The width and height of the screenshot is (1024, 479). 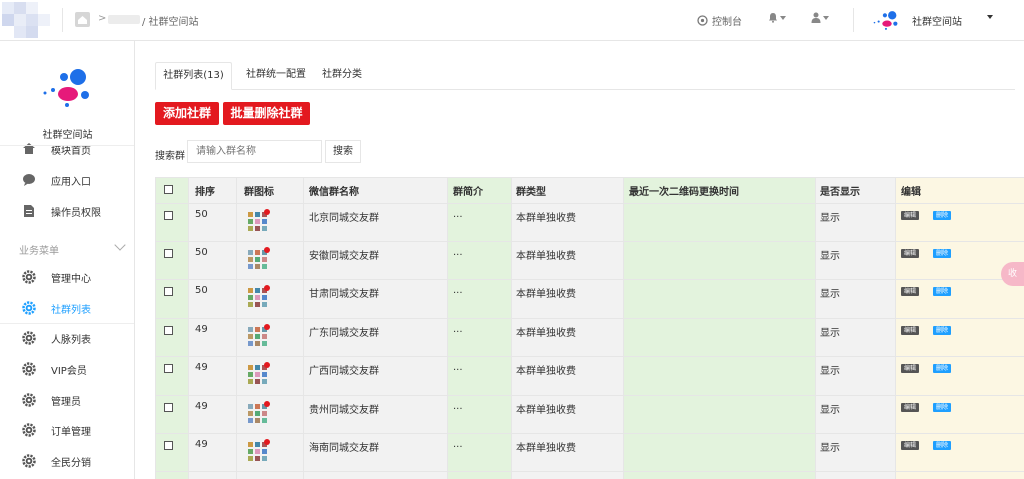 I want to click on select-all-checkbox, so click(x=168, y=189).